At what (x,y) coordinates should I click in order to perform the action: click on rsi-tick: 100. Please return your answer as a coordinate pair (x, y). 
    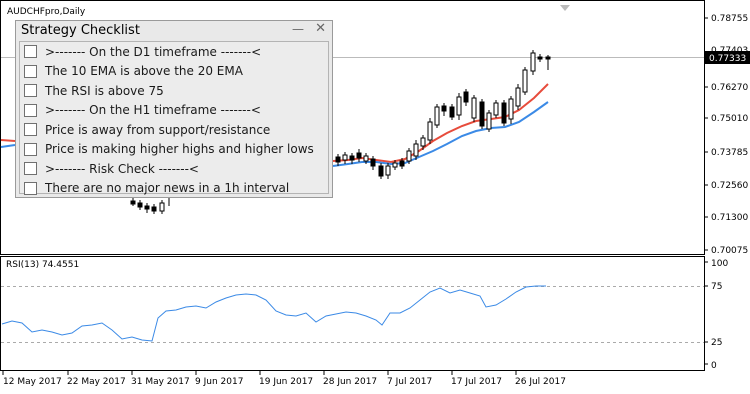
    Looking at the image, I should click on (719, 264).